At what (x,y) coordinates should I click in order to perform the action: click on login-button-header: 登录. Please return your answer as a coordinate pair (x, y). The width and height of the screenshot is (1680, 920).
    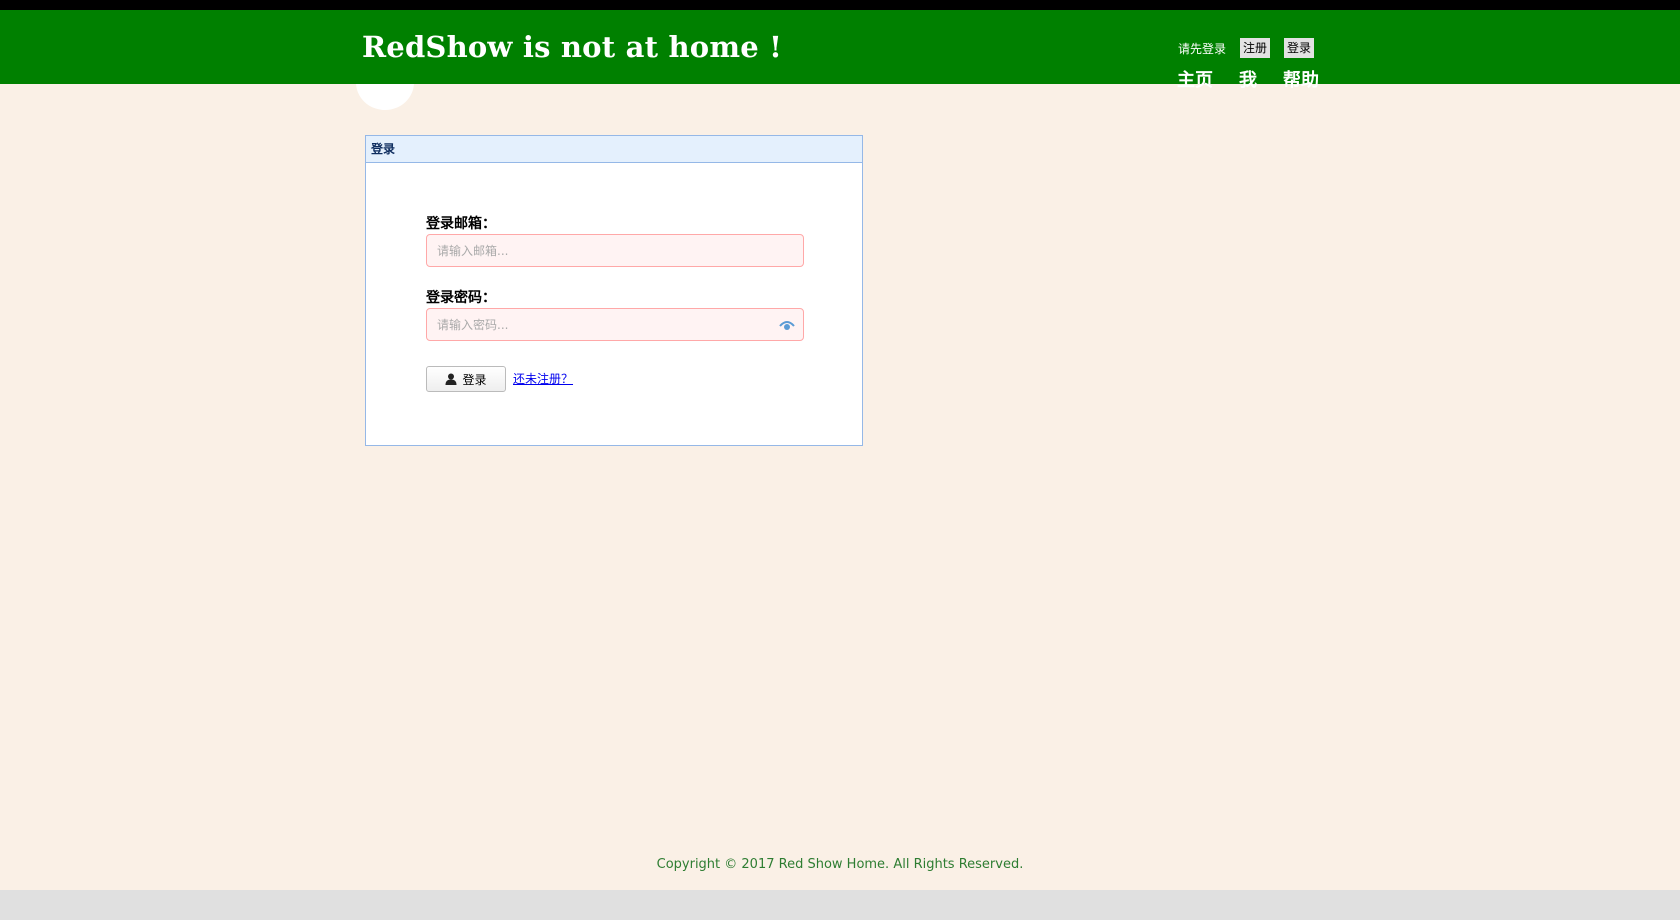
    Looking at the image, I should click on (1299, 48).